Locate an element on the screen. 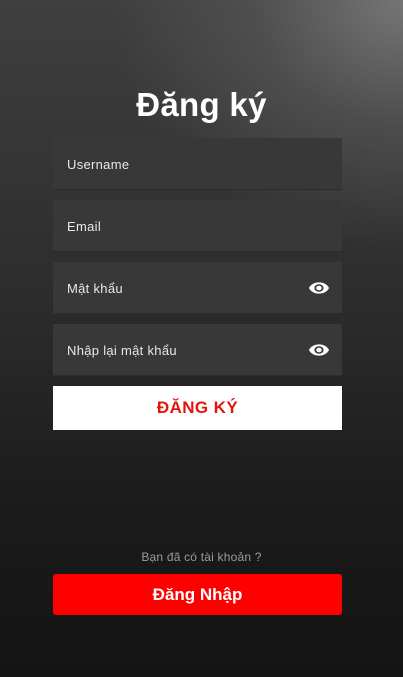 The image size is (403, 677). email-field is located at coordinates (197, 226).